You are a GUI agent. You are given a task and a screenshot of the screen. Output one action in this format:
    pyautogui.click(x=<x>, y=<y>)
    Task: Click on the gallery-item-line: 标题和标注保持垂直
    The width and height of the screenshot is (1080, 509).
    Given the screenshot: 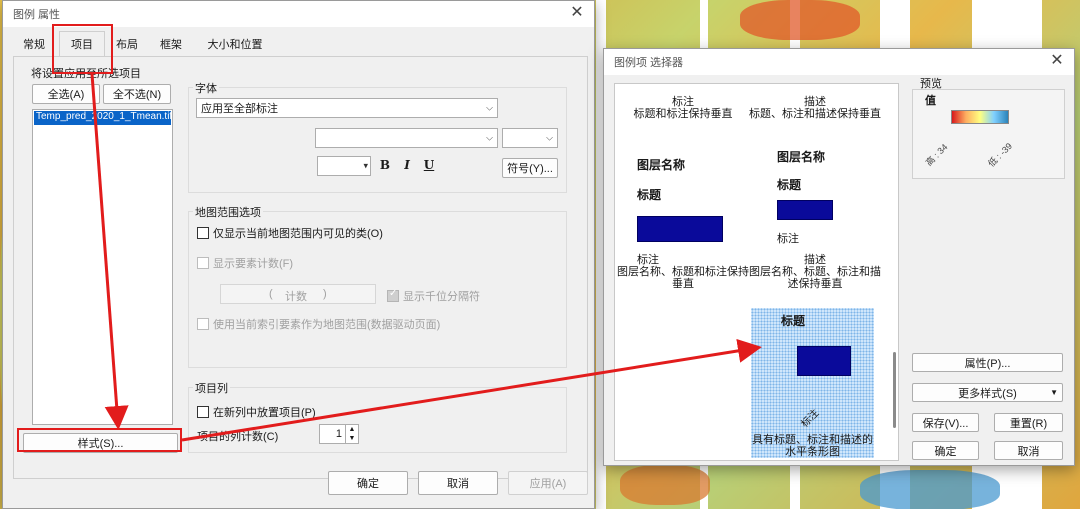 What is the action you would take?
    pyautogui.click(x=683, y=114)
    